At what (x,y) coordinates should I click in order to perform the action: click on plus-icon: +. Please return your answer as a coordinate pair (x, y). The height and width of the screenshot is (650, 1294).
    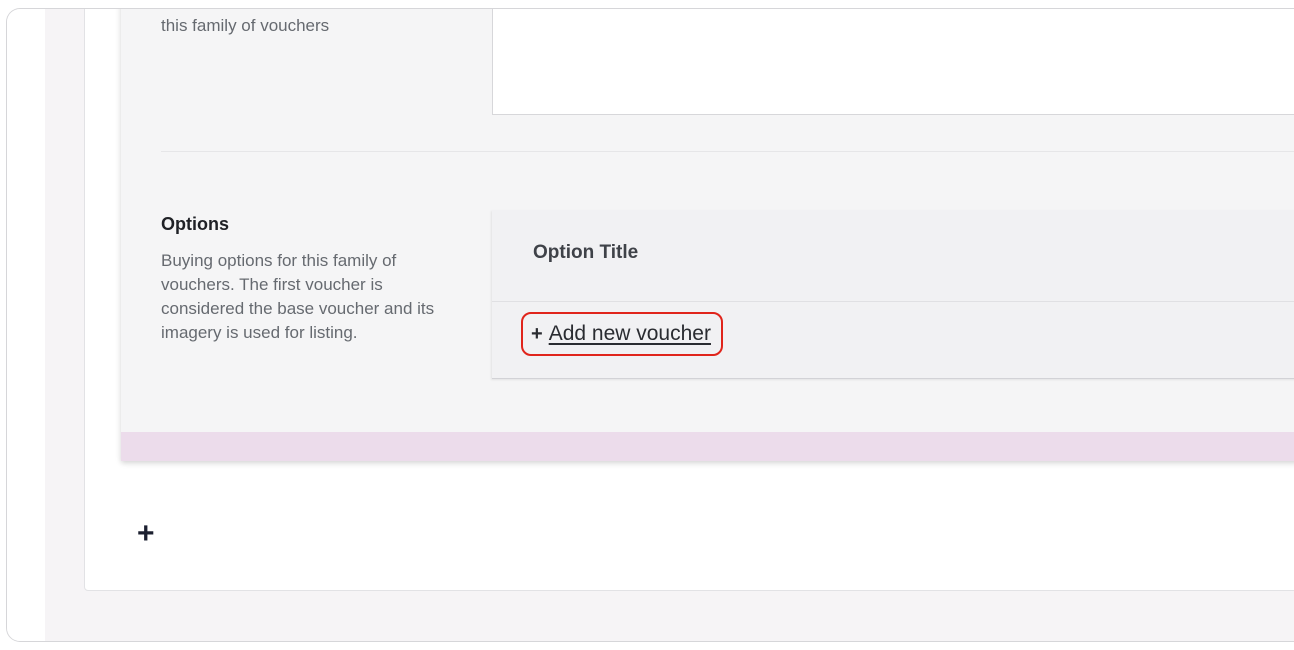
    Looking at the image, I should click on (537, 334).